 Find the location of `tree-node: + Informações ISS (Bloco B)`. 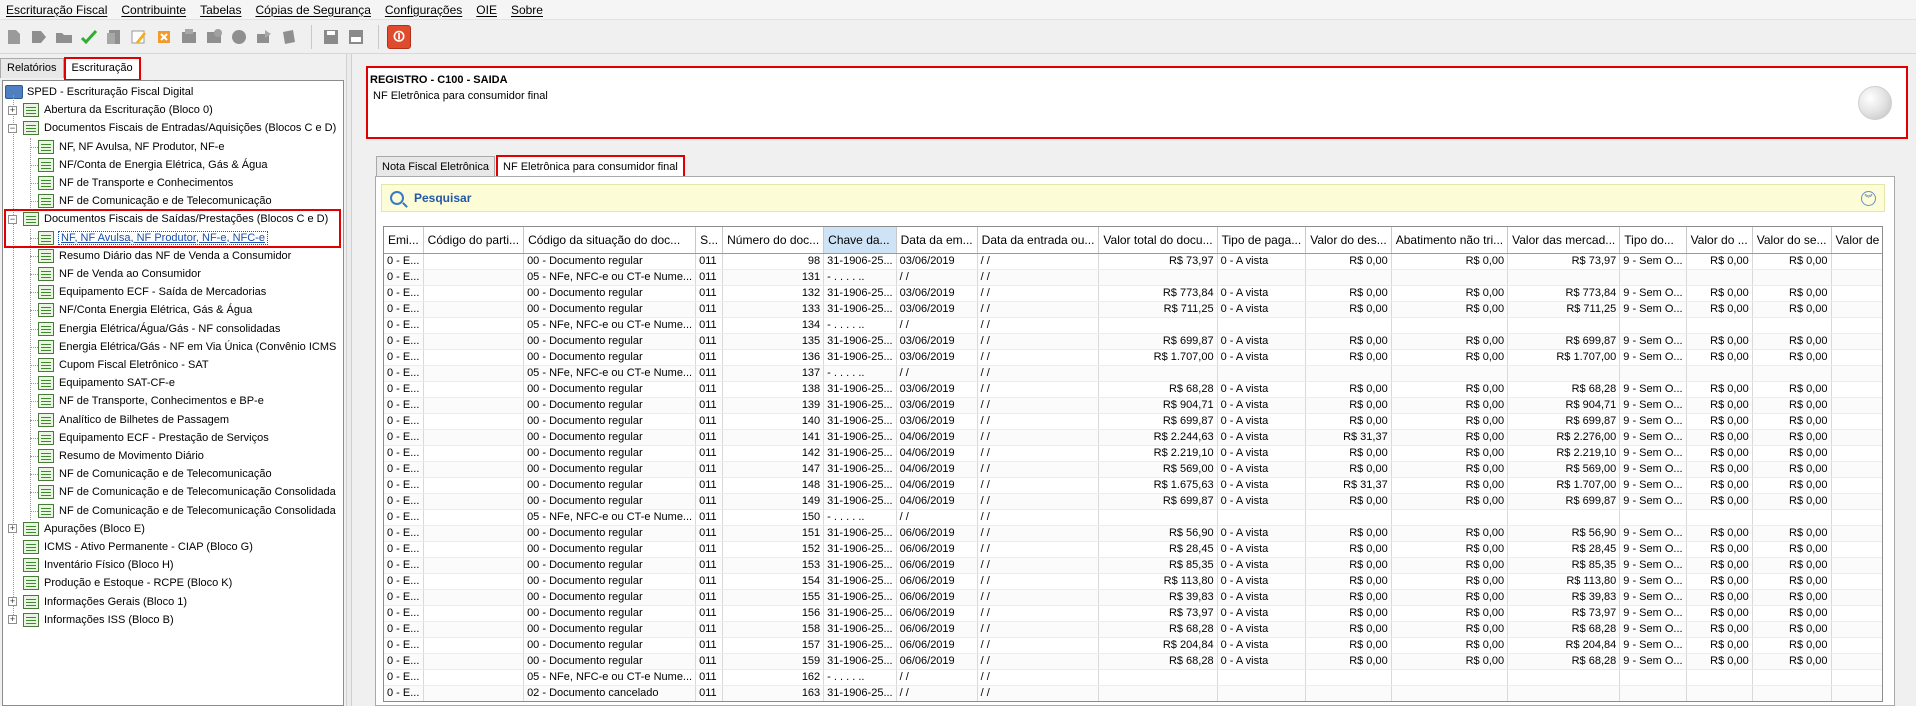

tree-node: + Informações ISS (Bloco B) is located at coordinates (91, 620).